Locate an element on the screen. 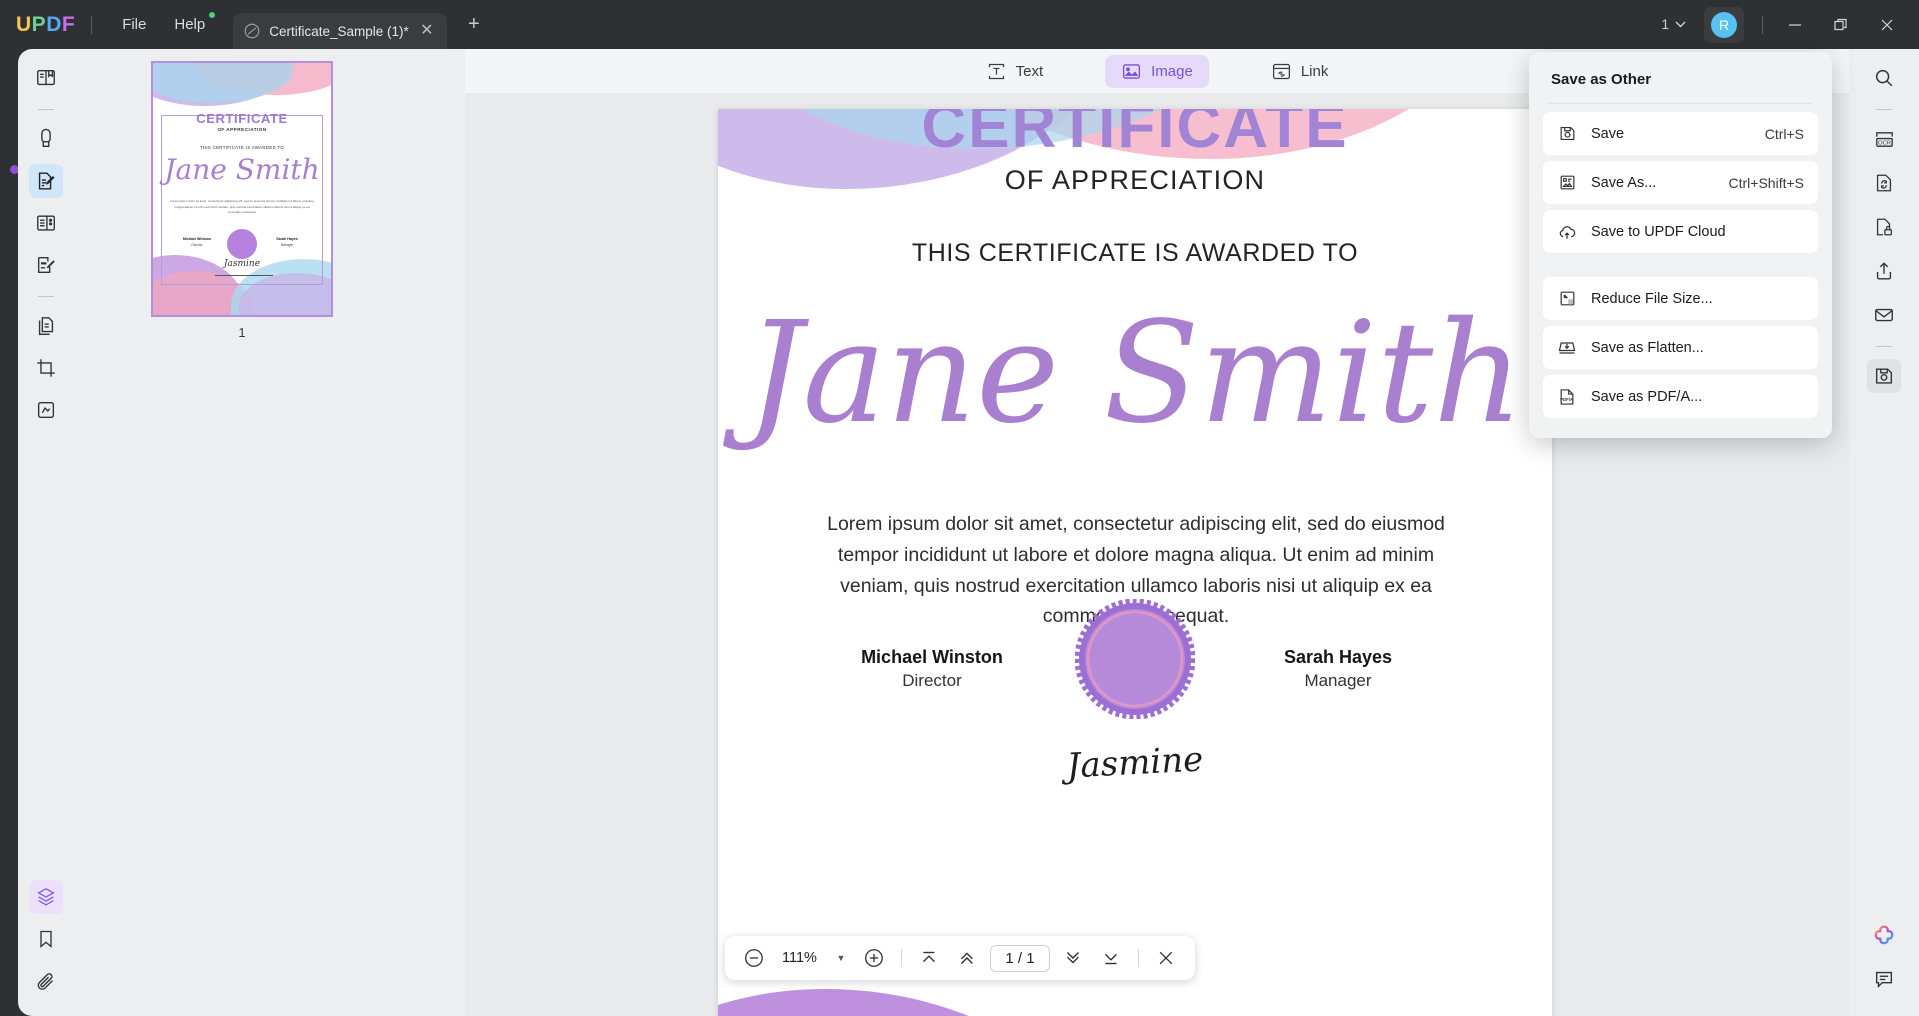  sidebar-item-attachment is located at coordinates (46, 981).